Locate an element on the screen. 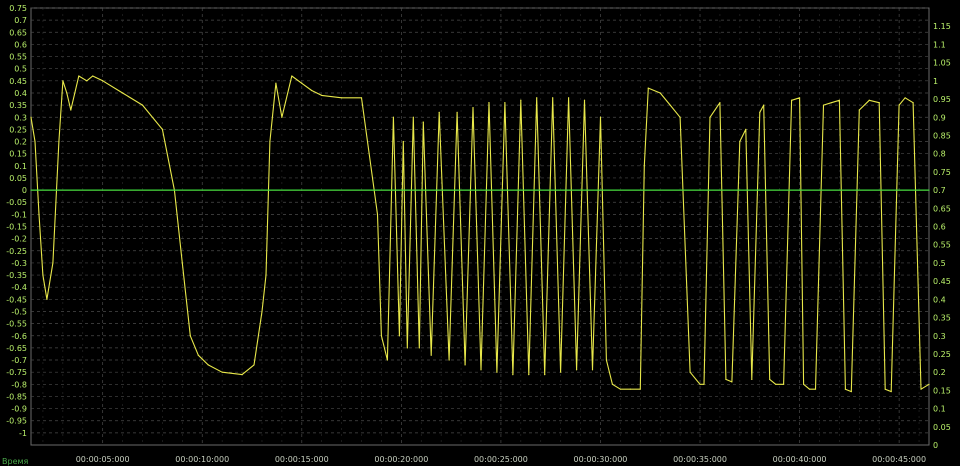 The height and width of the screenshot is (466, 960). y-left-tick-label: -0.65 is located at coordinates (16, 348).